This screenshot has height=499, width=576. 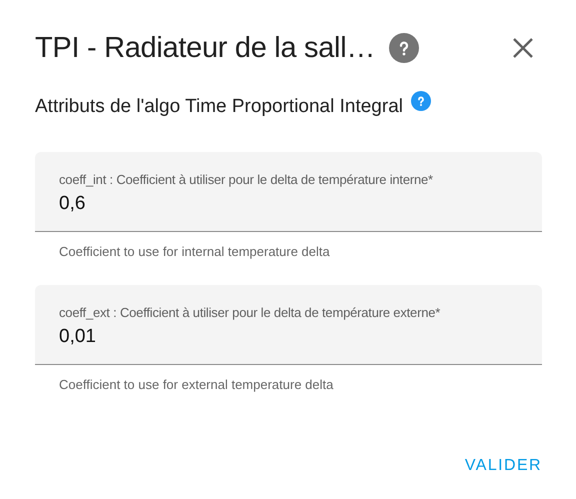 What do you see at coordinates (219, 107) in the screenshot?
I see `section-subtitle: Attributs de l'algo Time Proportional Integral` at bounding box center [219, 107].